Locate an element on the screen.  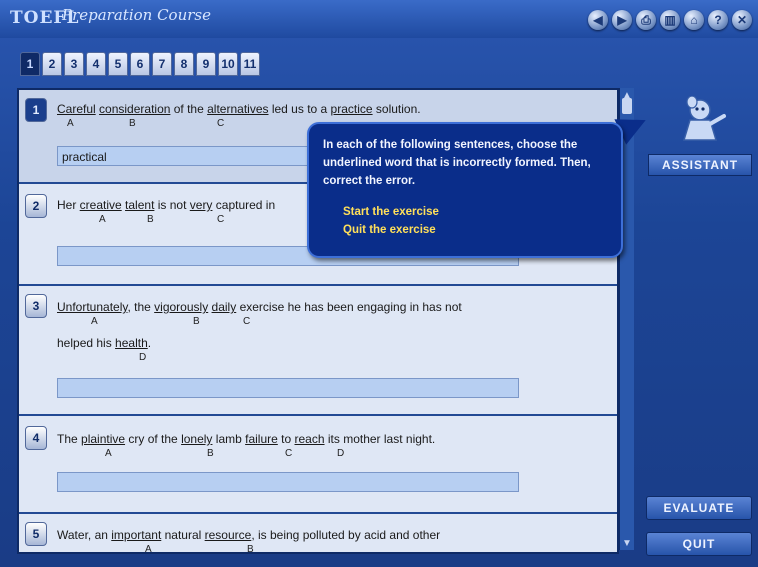
quit-exercise-link: Quit the exercise is located at coordinates (389, 230).